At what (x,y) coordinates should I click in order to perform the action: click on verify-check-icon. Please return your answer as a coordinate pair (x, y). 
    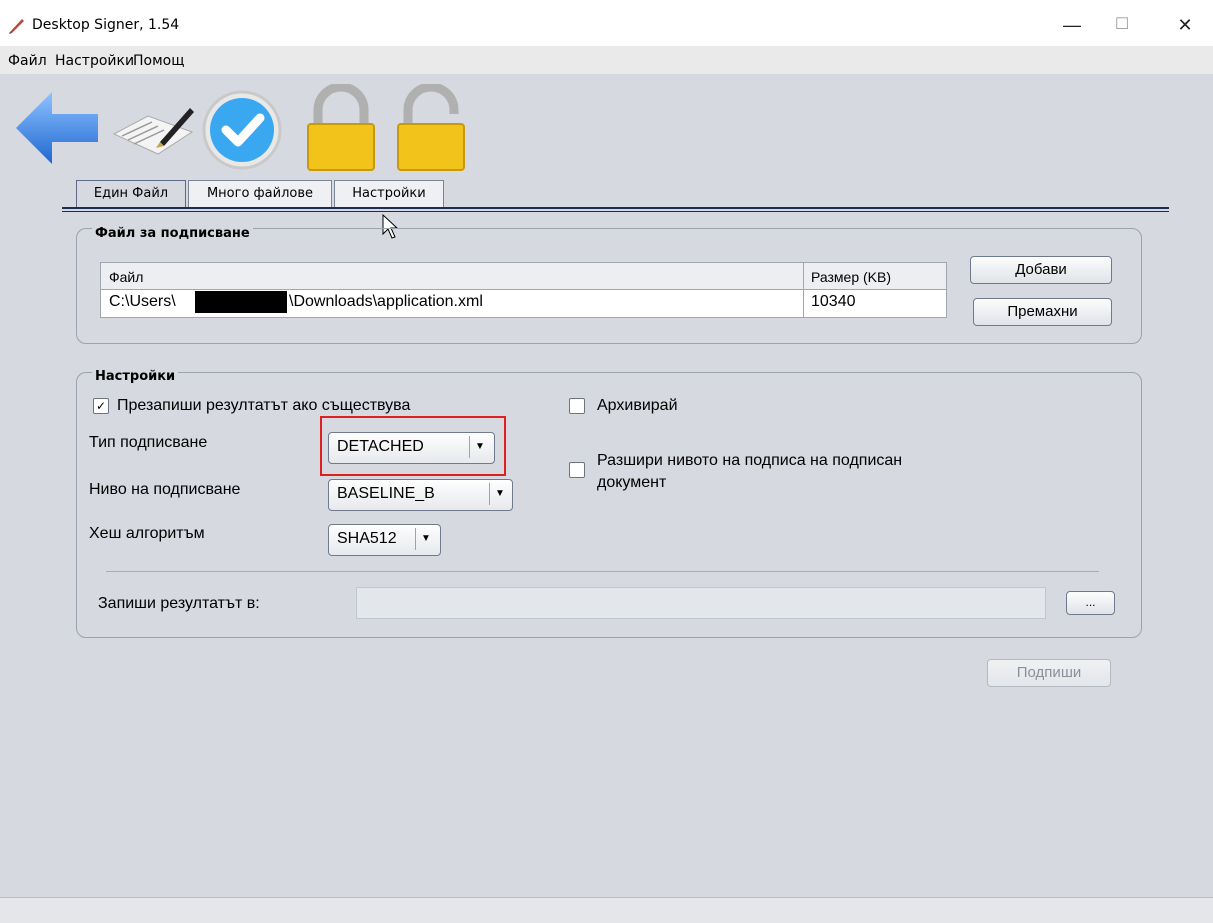
    Looking at the image, I should click on (245, 128).